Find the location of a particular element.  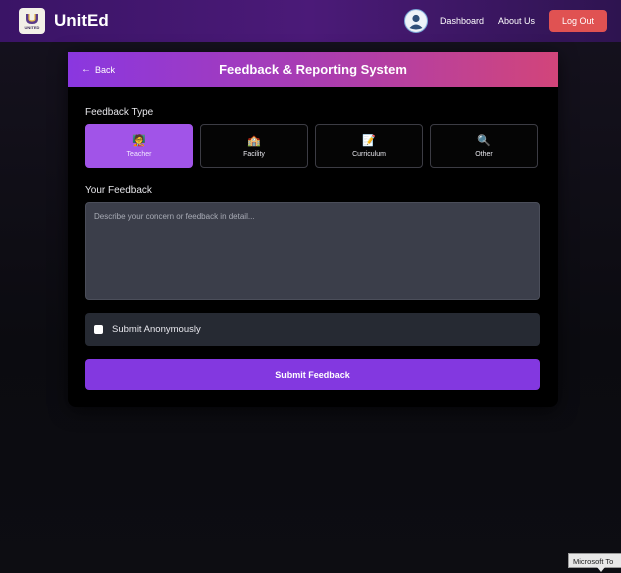

your-feedback-label: Your Feedback is located at coordinates (118, 190).